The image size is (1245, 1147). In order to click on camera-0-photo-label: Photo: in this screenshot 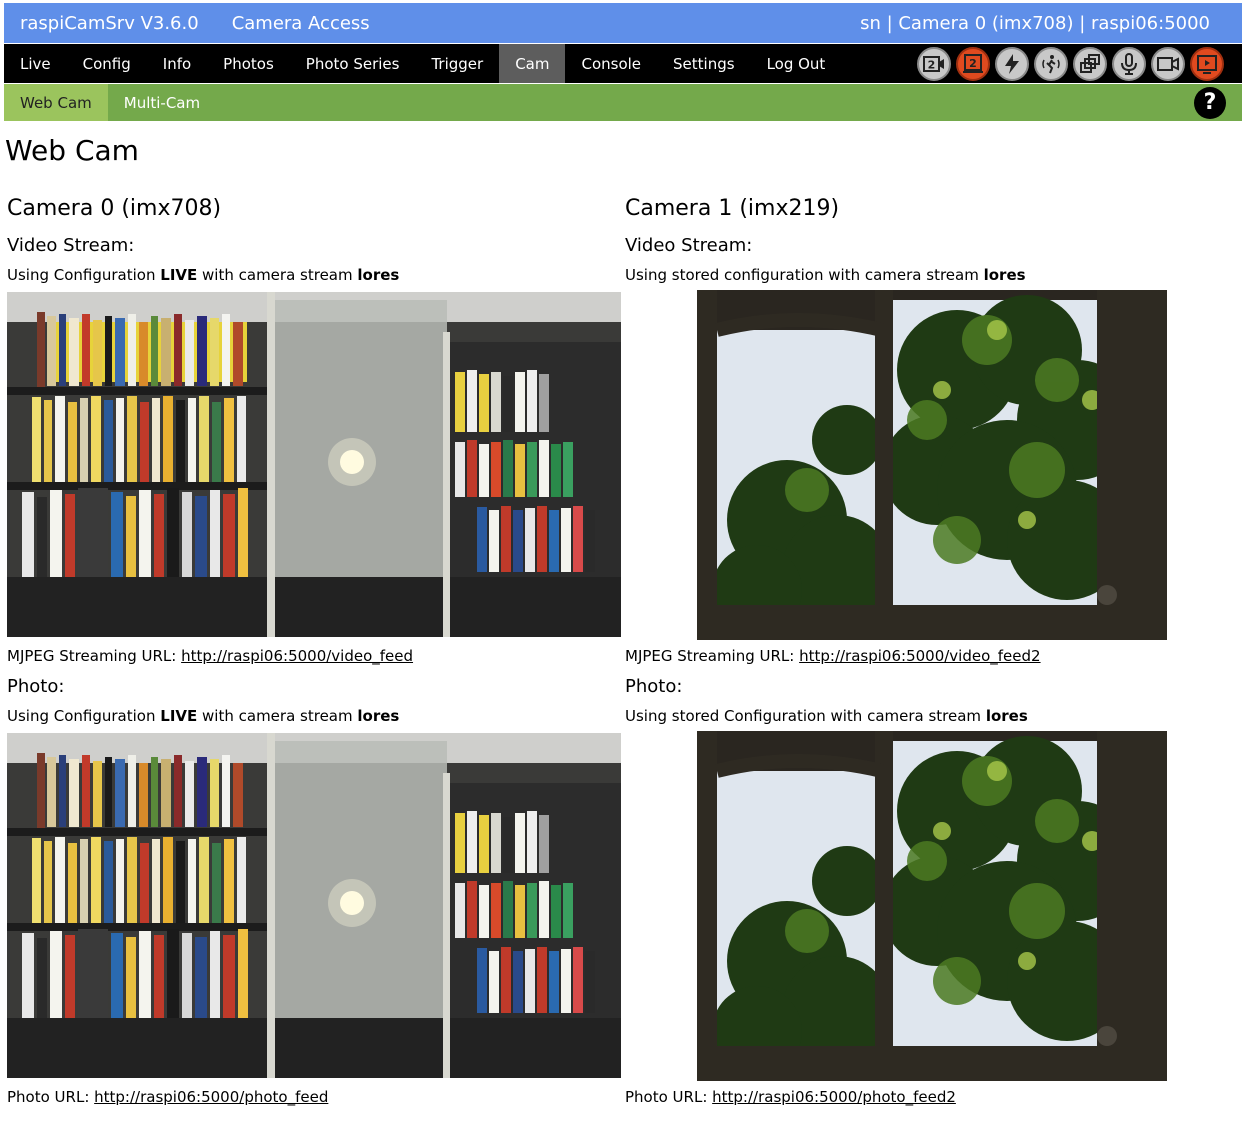, I will do `click(36, 686)`.